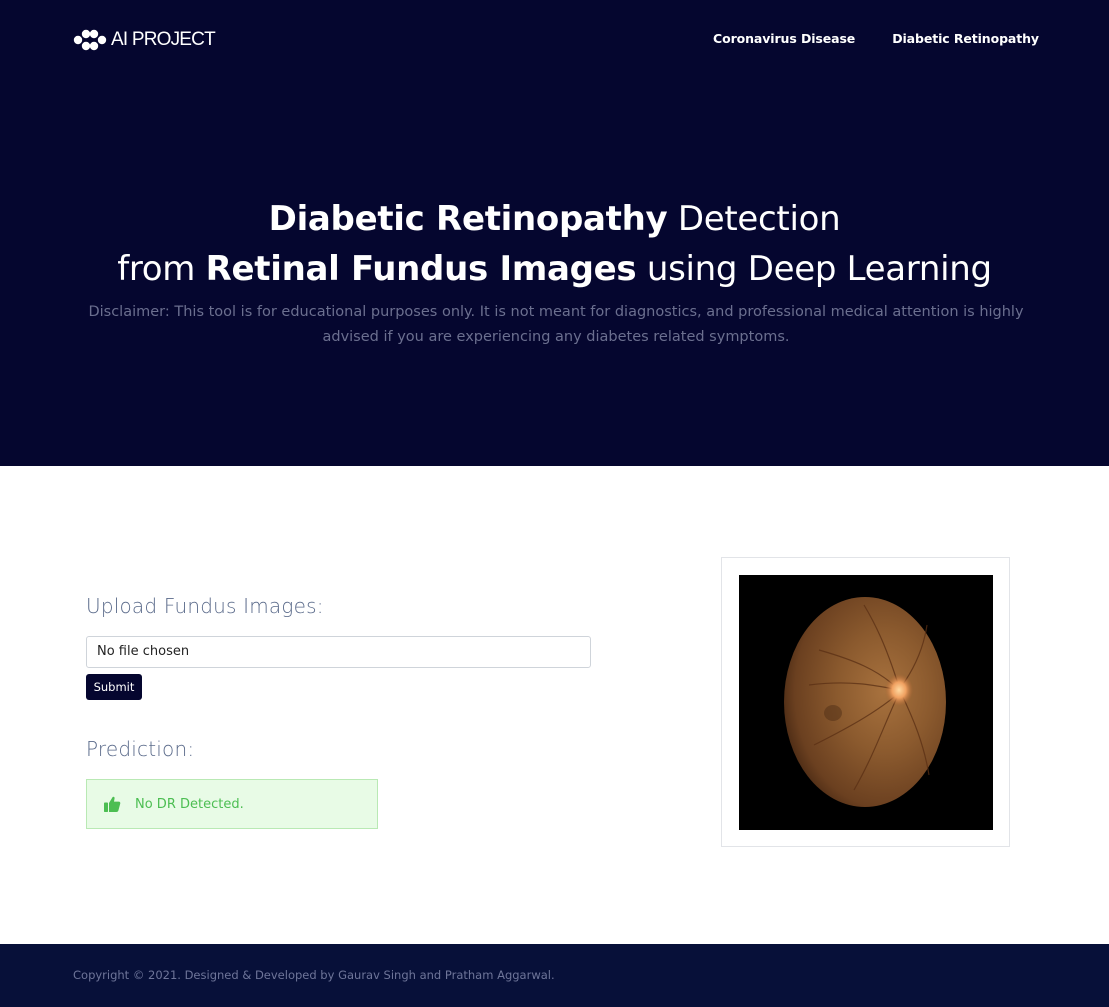 This screenshot has height=1007, width=1109. What do you see at coordinates (814, 269) in the screenshot?
I see `title-post-2: using Deep Learning` at bounding box center [814, 269].